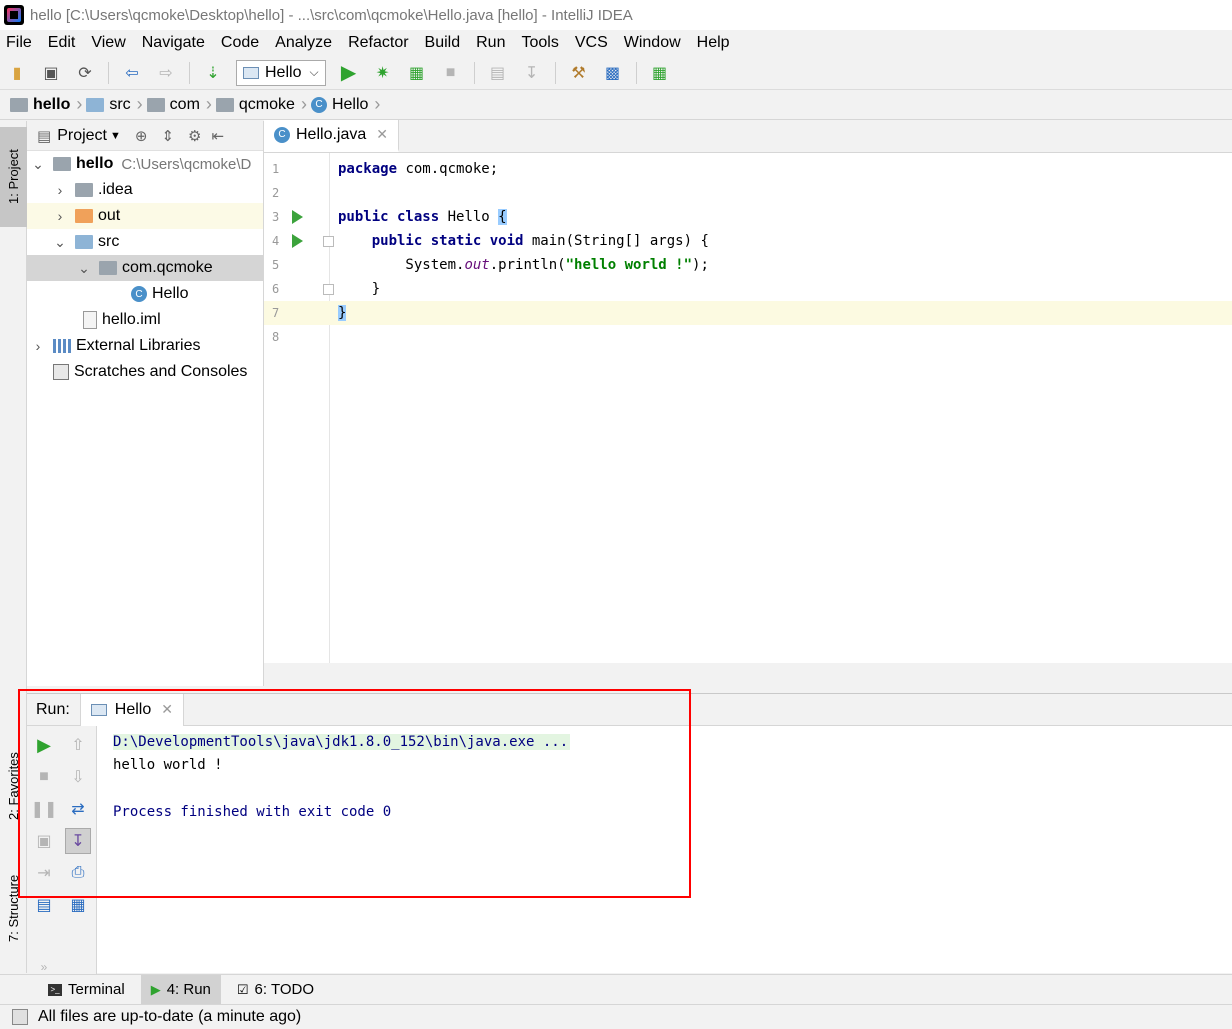  Describe the element at coordinates (78, 745) in the screenshot. I see `up-arrow-icon: ⇧` at that location.